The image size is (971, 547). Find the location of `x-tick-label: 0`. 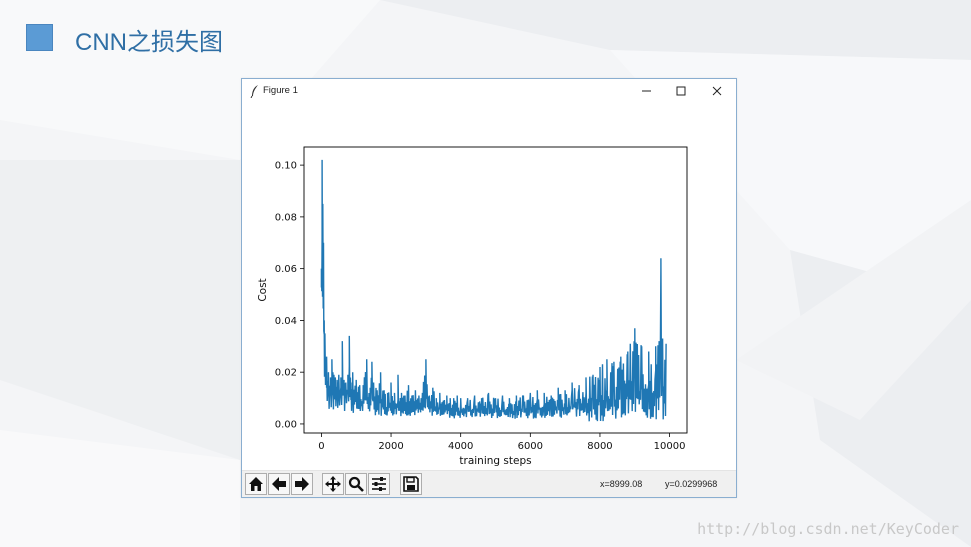

x-tick-label: 0 is located at coordinates (321, 446).